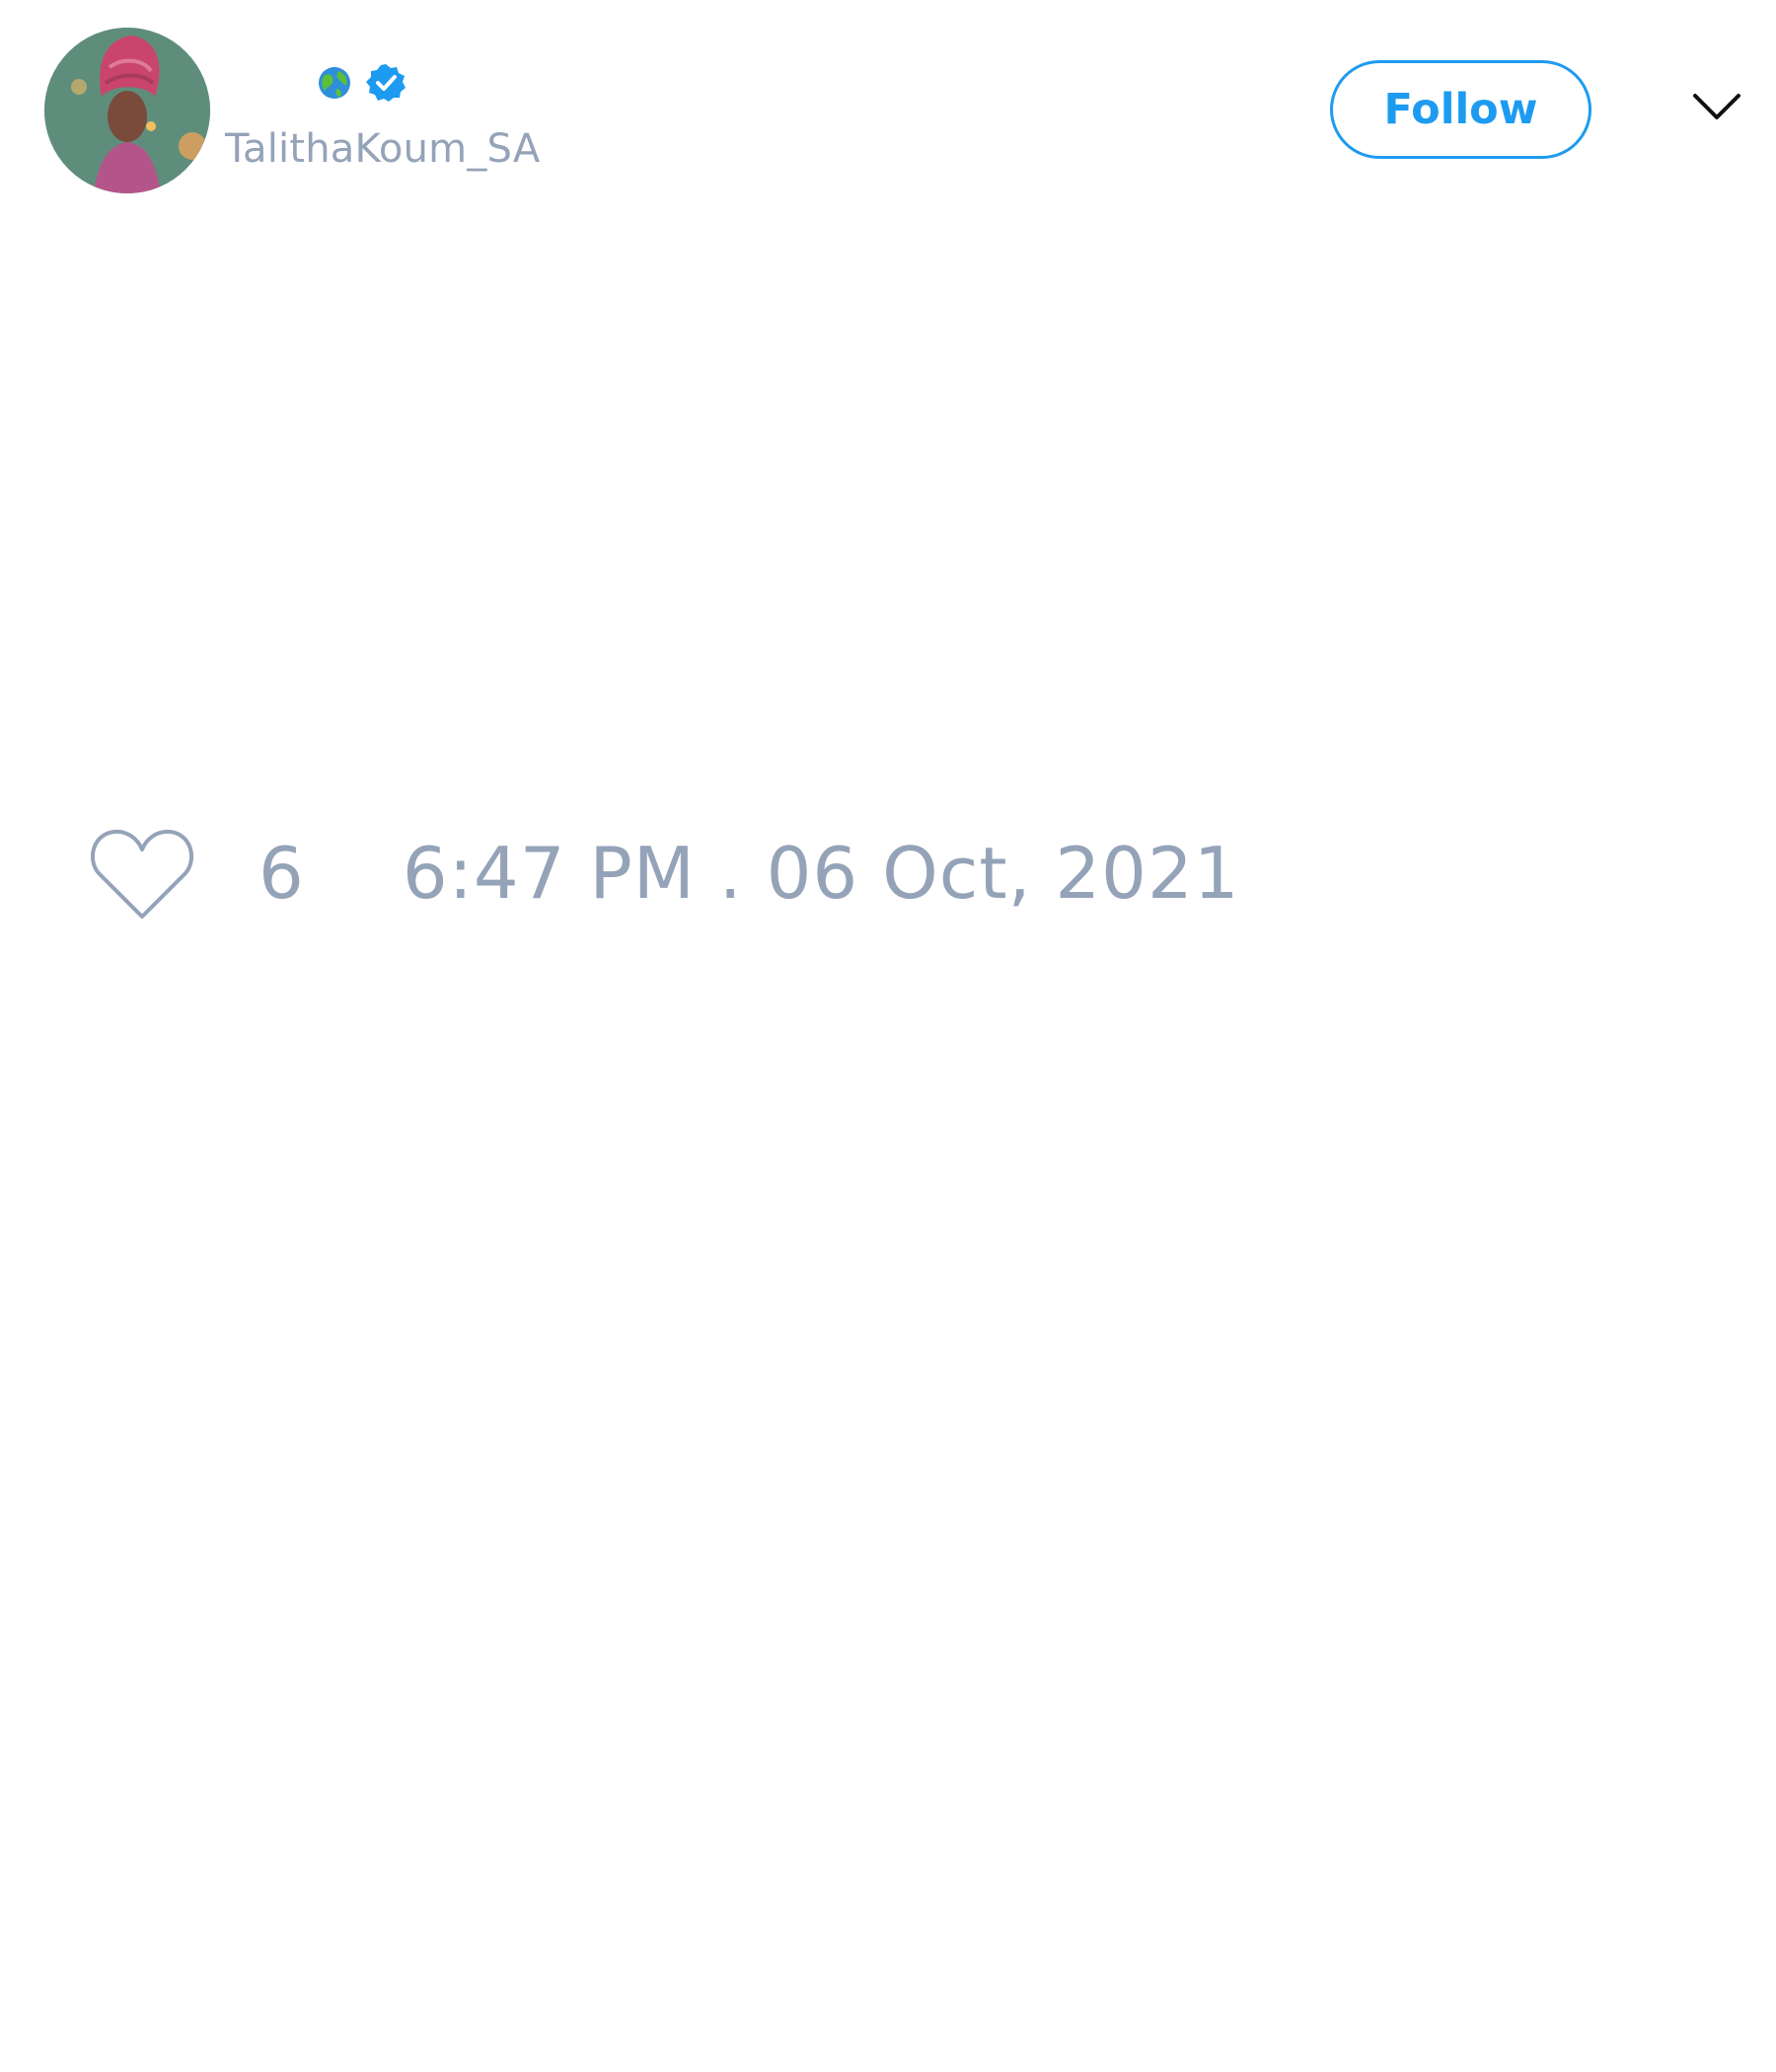 The image size is (1776, 2072). I want to click on tweet-timestamp: 6:47 PM . 06 Oct, 2021, so click(822, 874).